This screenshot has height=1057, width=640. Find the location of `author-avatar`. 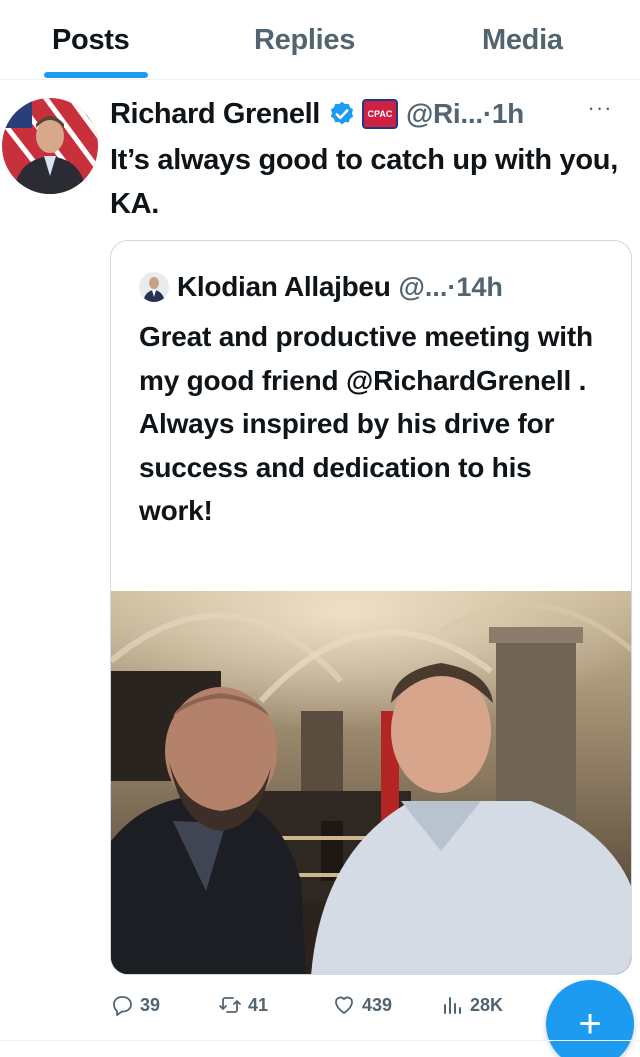

author-avatar is located at coordinates (50, 146).